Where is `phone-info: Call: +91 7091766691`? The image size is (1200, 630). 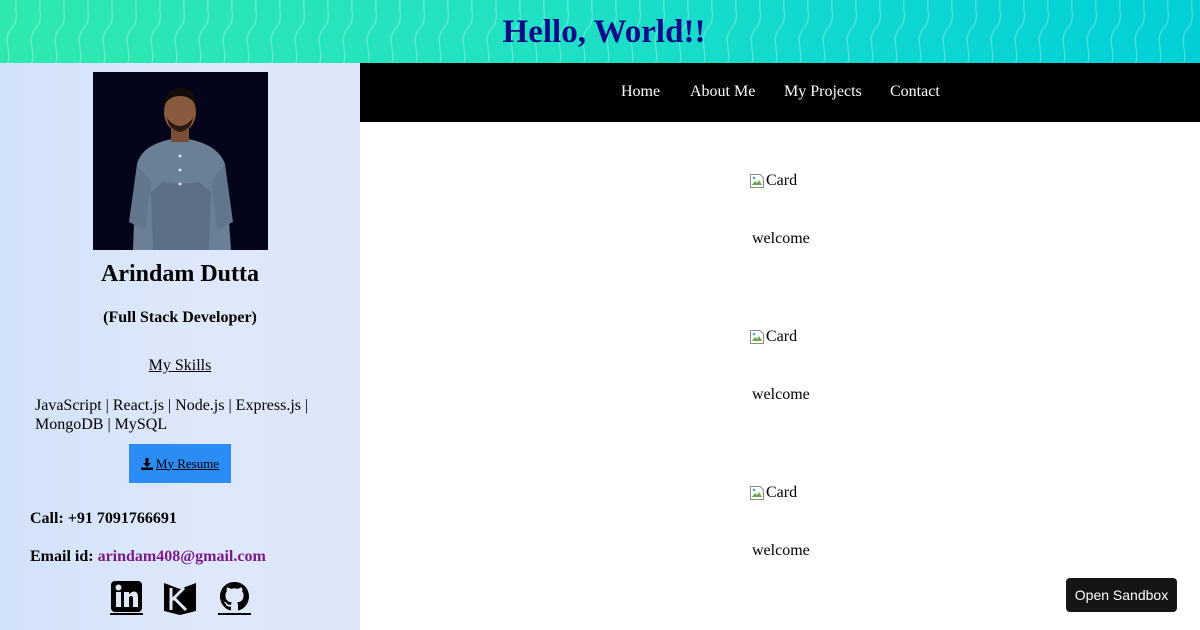
phone-info: Call: +91 7091766691 is located at coordinates (103, 519).